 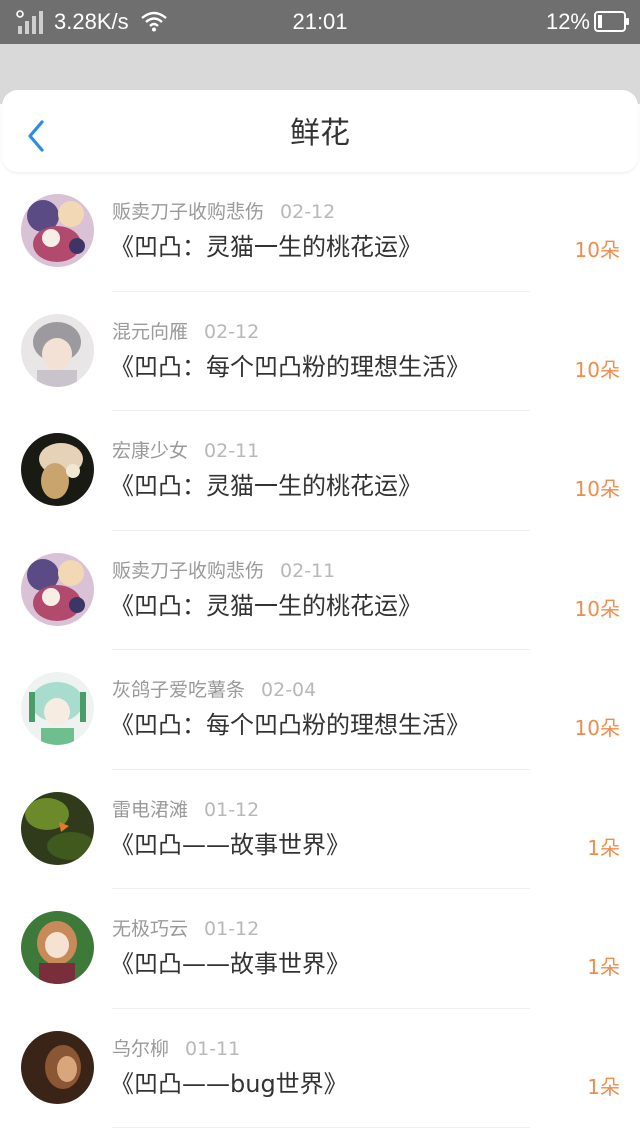 What do you see at coordinates (150, 332) in the screenshot?
I see `username: 混元向雁` at bounding box center [150, 332].